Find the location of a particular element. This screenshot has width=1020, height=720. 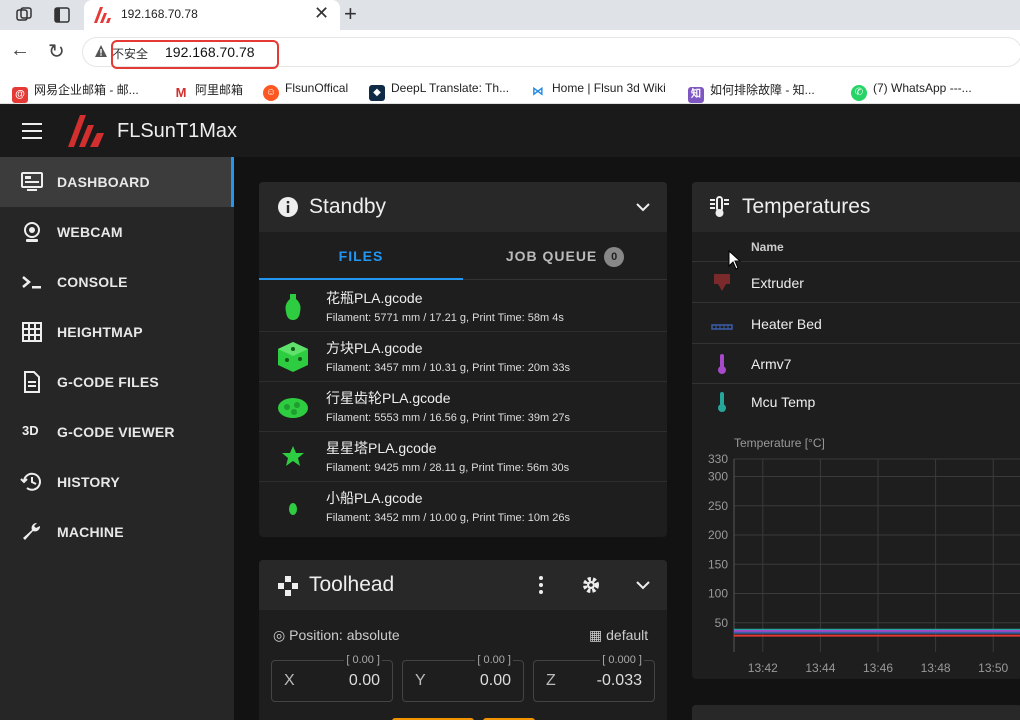

sidebar-item-gcode-files: G-CODE FILES is located at coordinates (115, 382).